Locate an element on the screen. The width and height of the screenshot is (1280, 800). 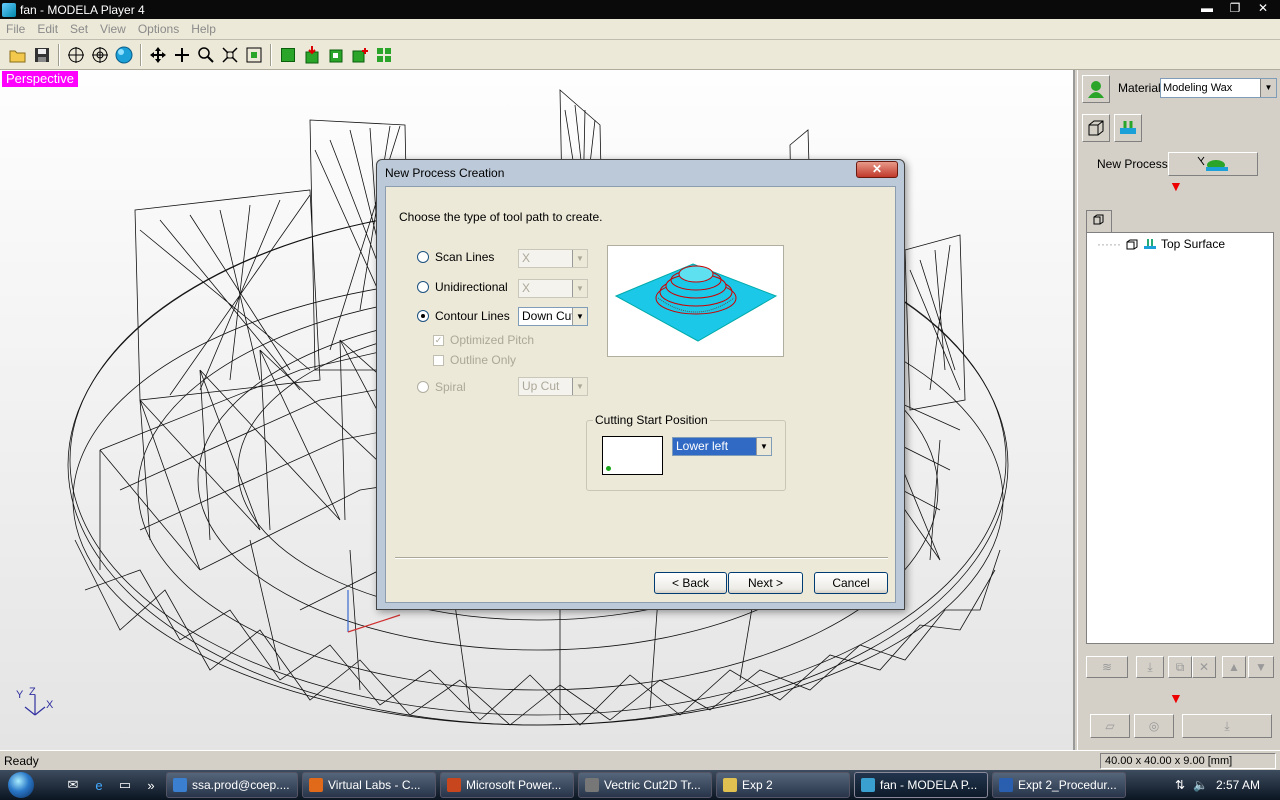
scan-lines-direction-select: X ▼ is located at coordinates (553, 258).